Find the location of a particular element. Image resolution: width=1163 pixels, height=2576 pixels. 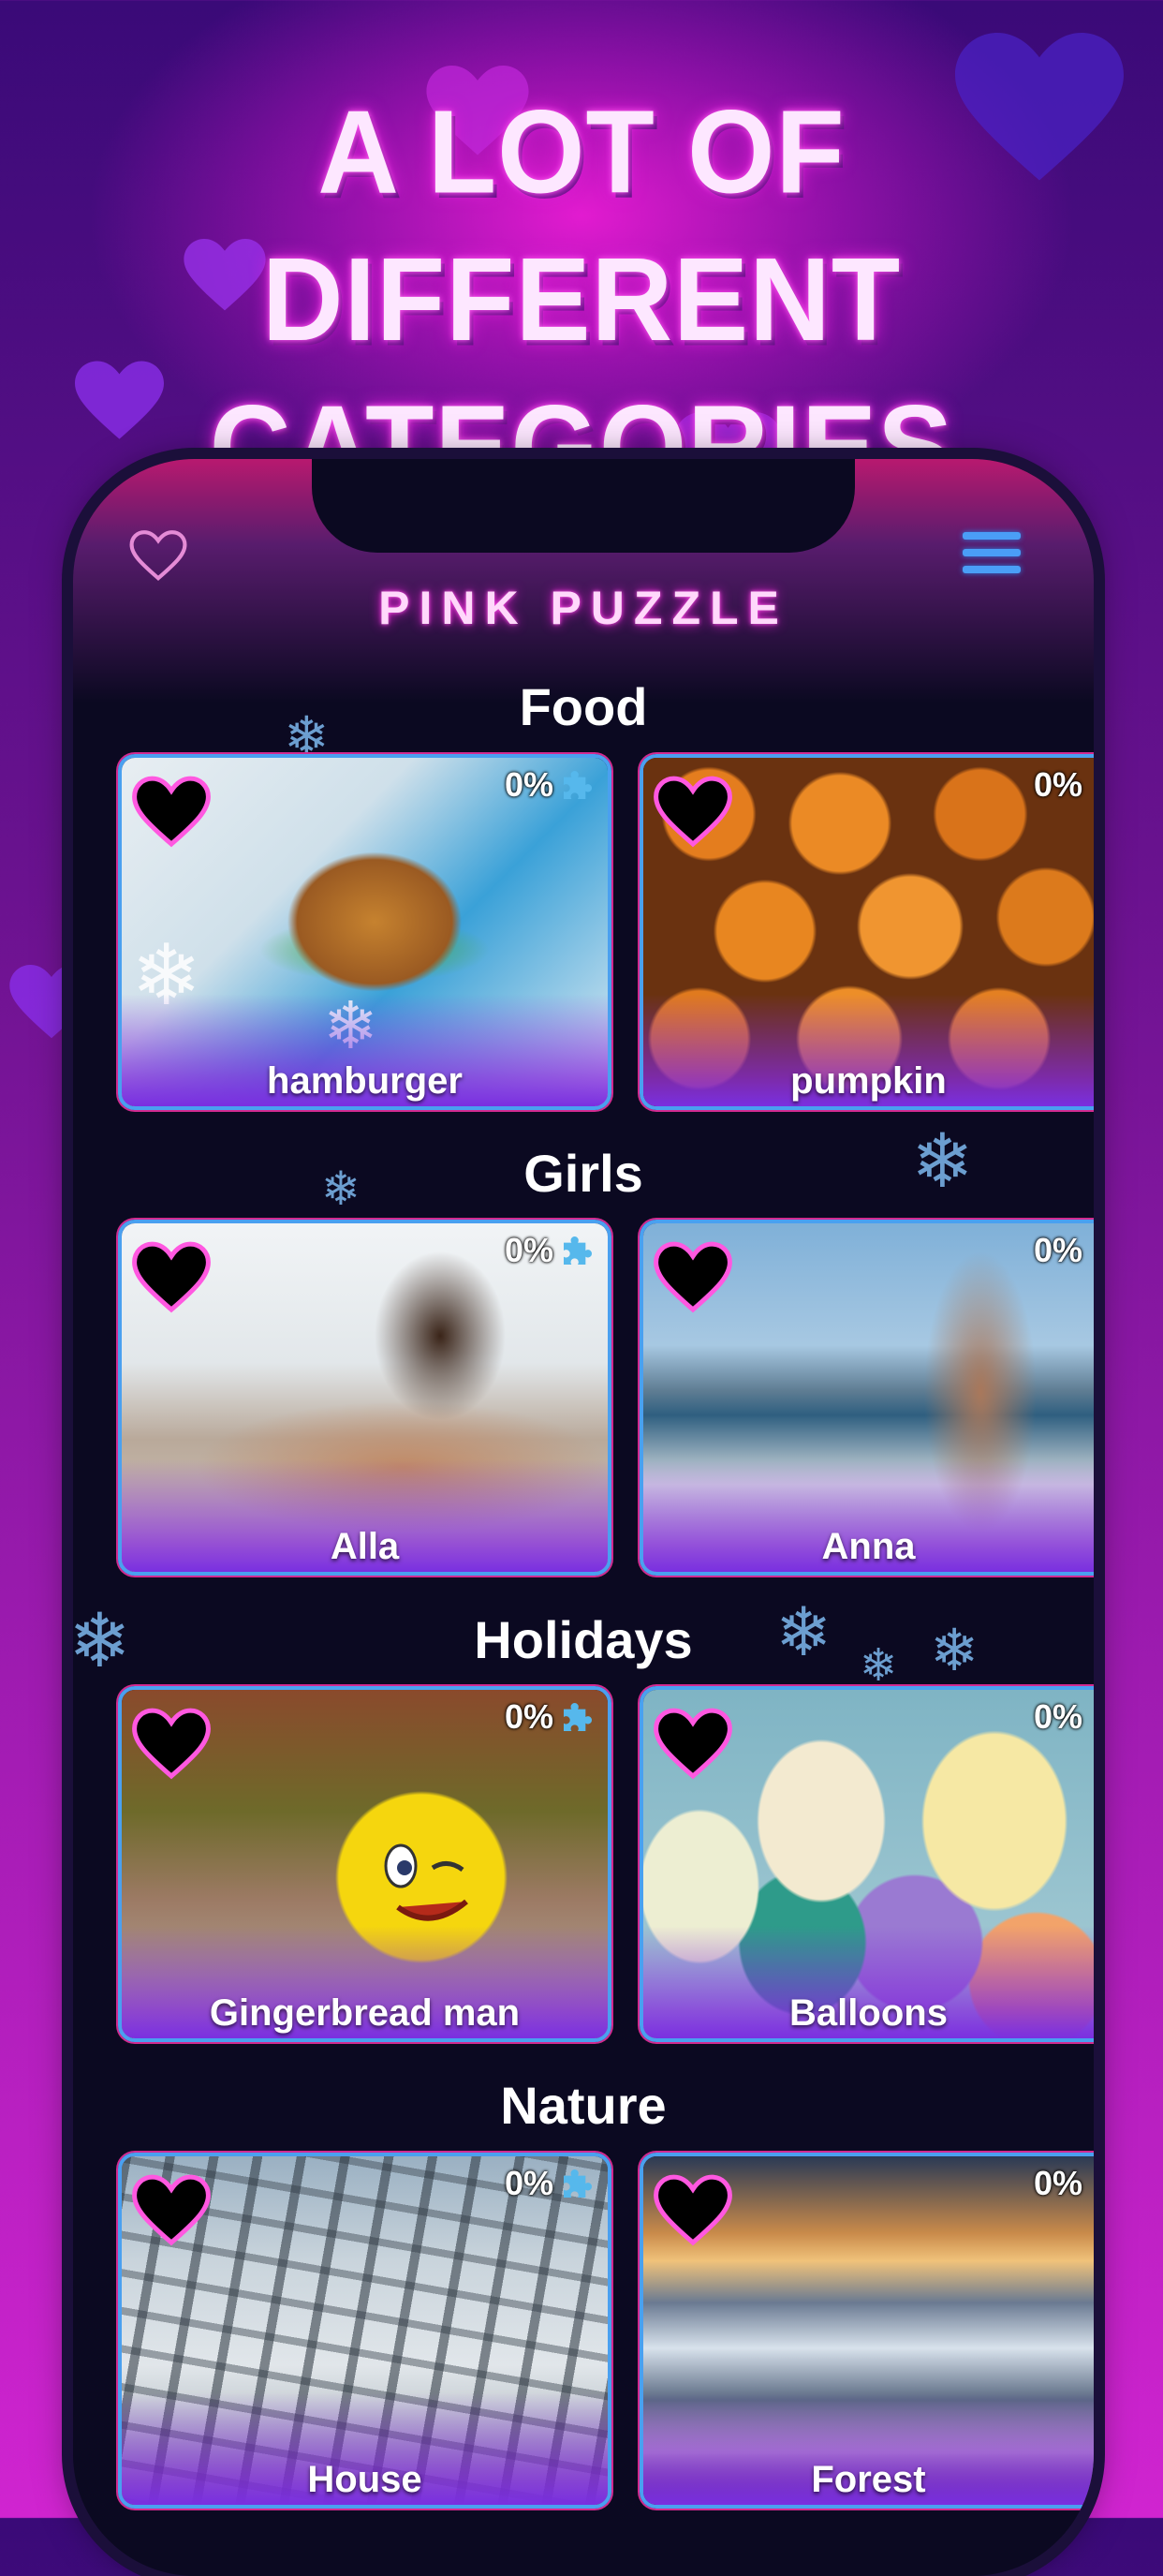

puzzle-label: hamburger is located at coordinates (365, 1081).